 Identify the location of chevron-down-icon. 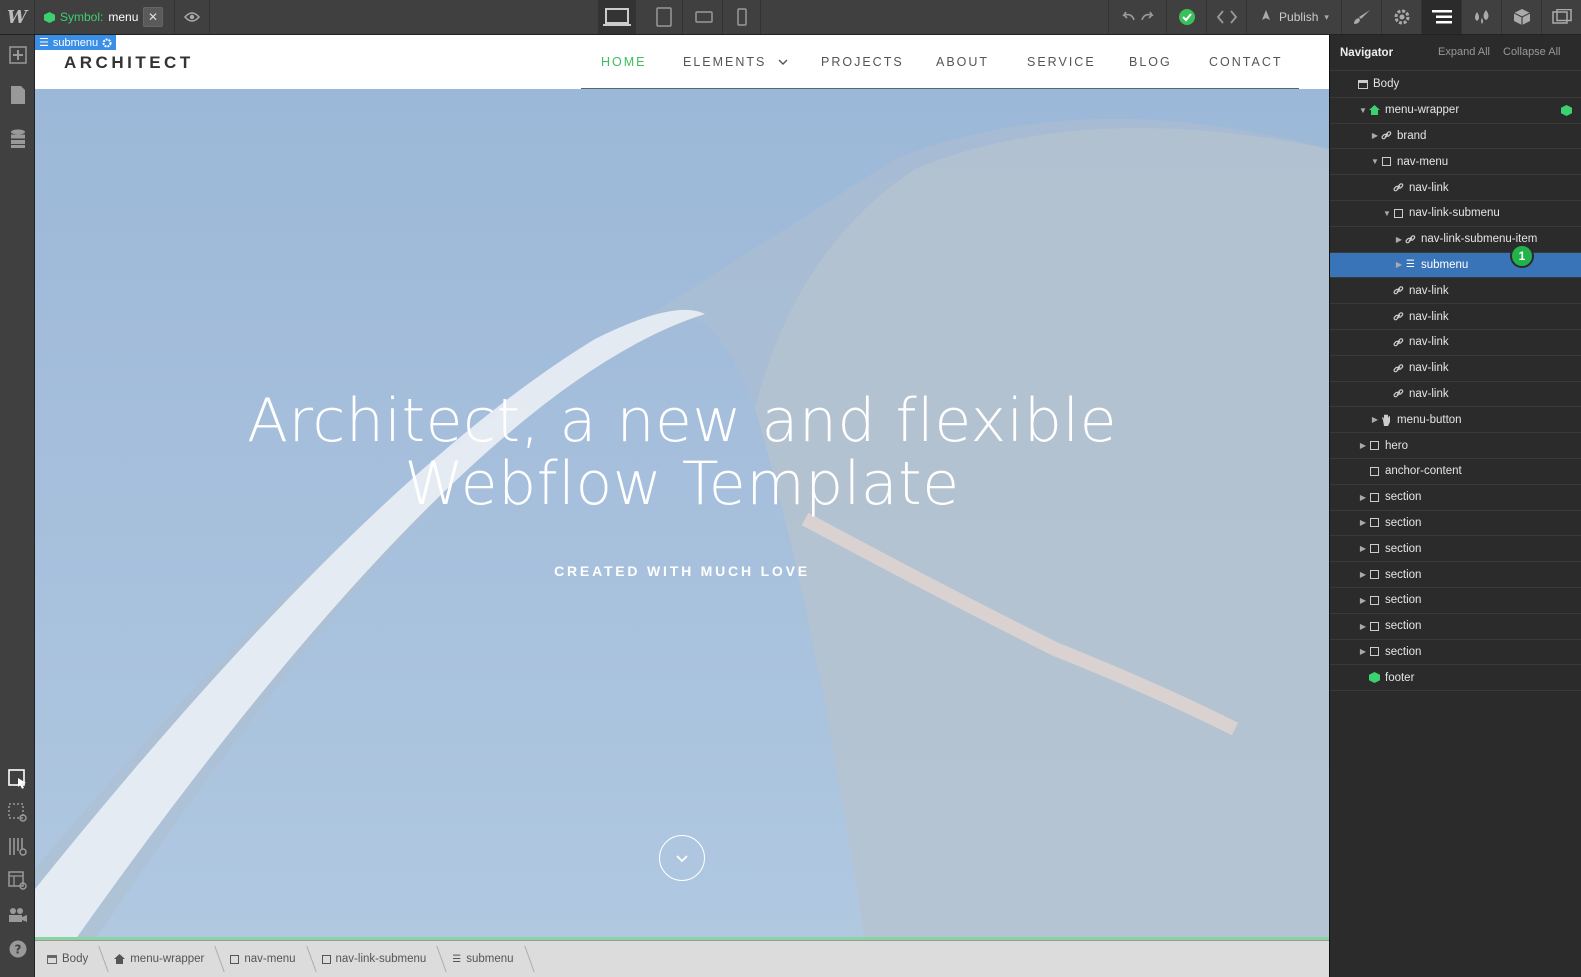
(682, 858).